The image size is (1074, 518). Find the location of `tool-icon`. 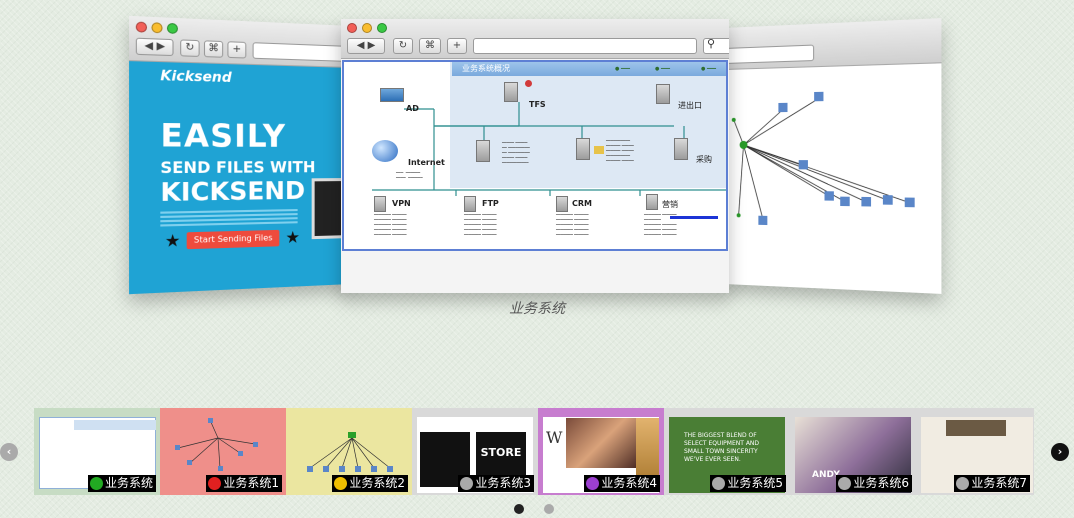

tool-icon is located at coordinates (593, 483).